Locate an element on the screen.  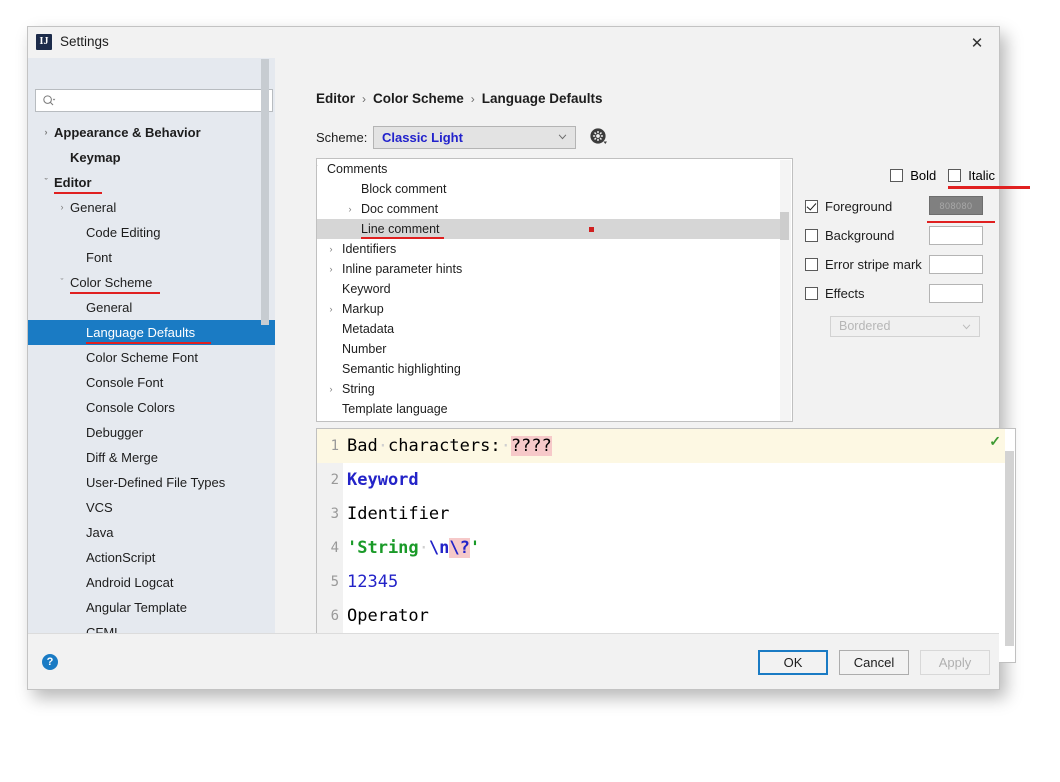
gear-icon is located at coordinates (598, 136).